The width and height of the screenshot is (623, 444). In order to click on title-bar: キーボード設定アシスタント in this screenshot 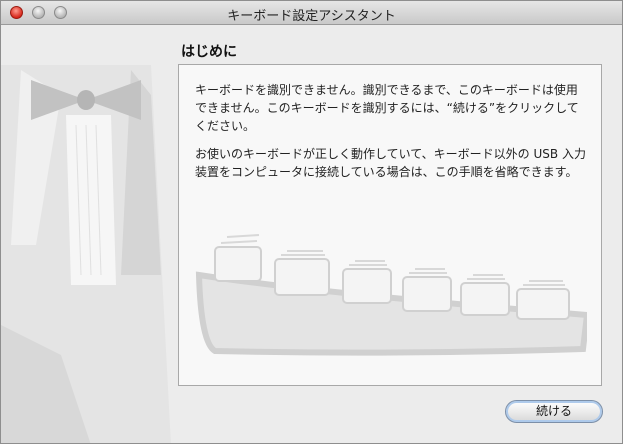, I will do `click(311, 13)`.